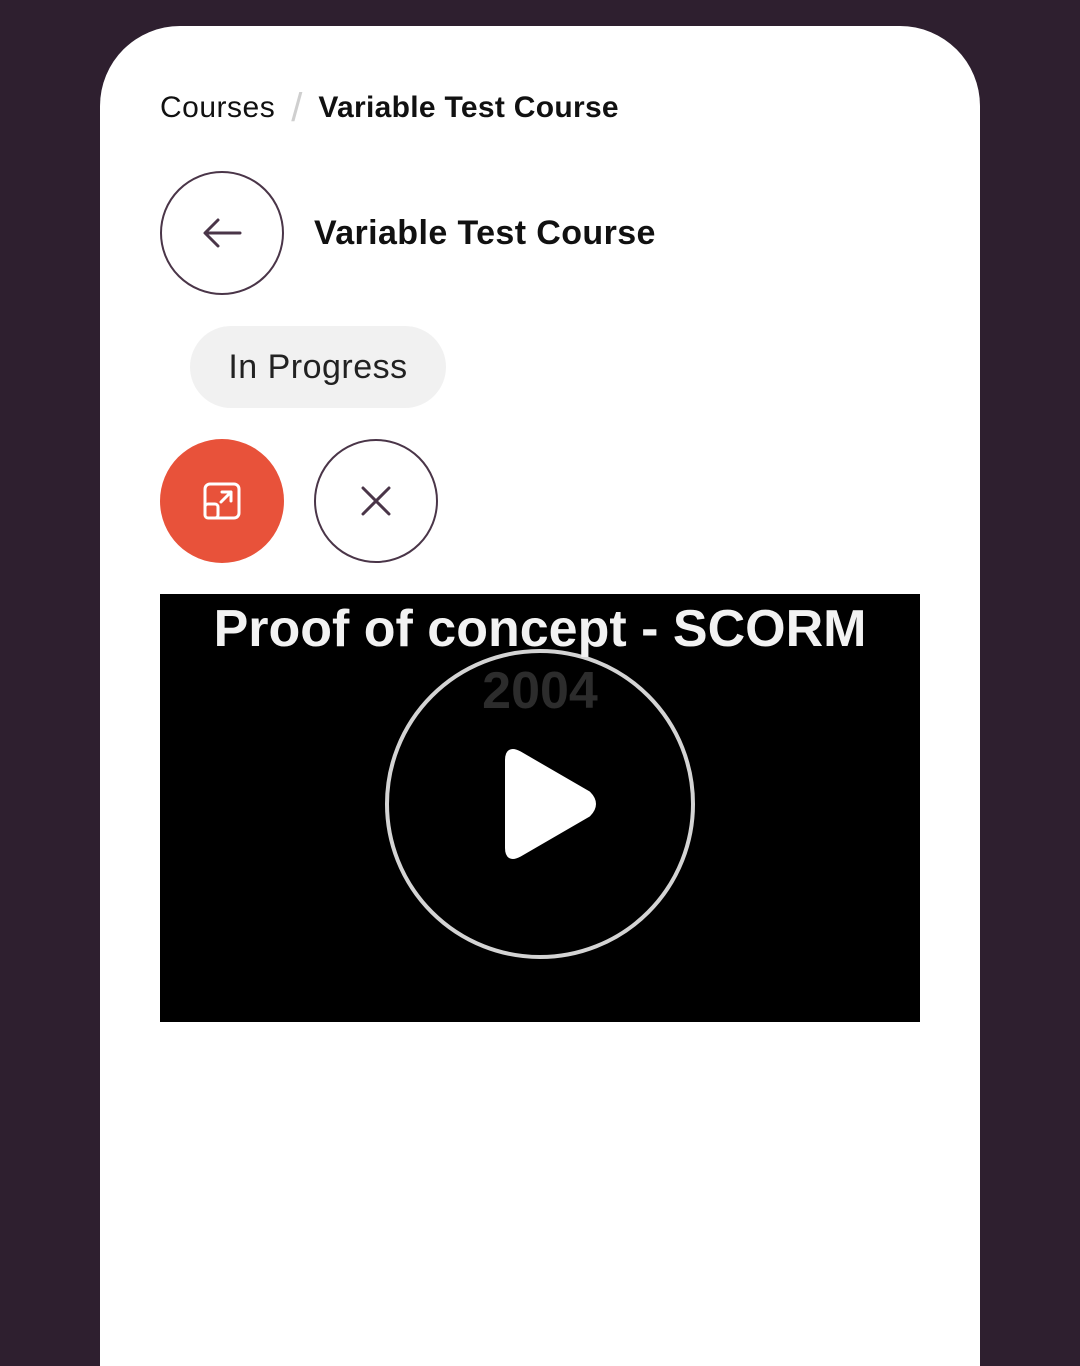  Describe the element at coordinates (540, 629) in the screenshot. I see `player-title-line-1: Proof of concept - SCORM` at that location.